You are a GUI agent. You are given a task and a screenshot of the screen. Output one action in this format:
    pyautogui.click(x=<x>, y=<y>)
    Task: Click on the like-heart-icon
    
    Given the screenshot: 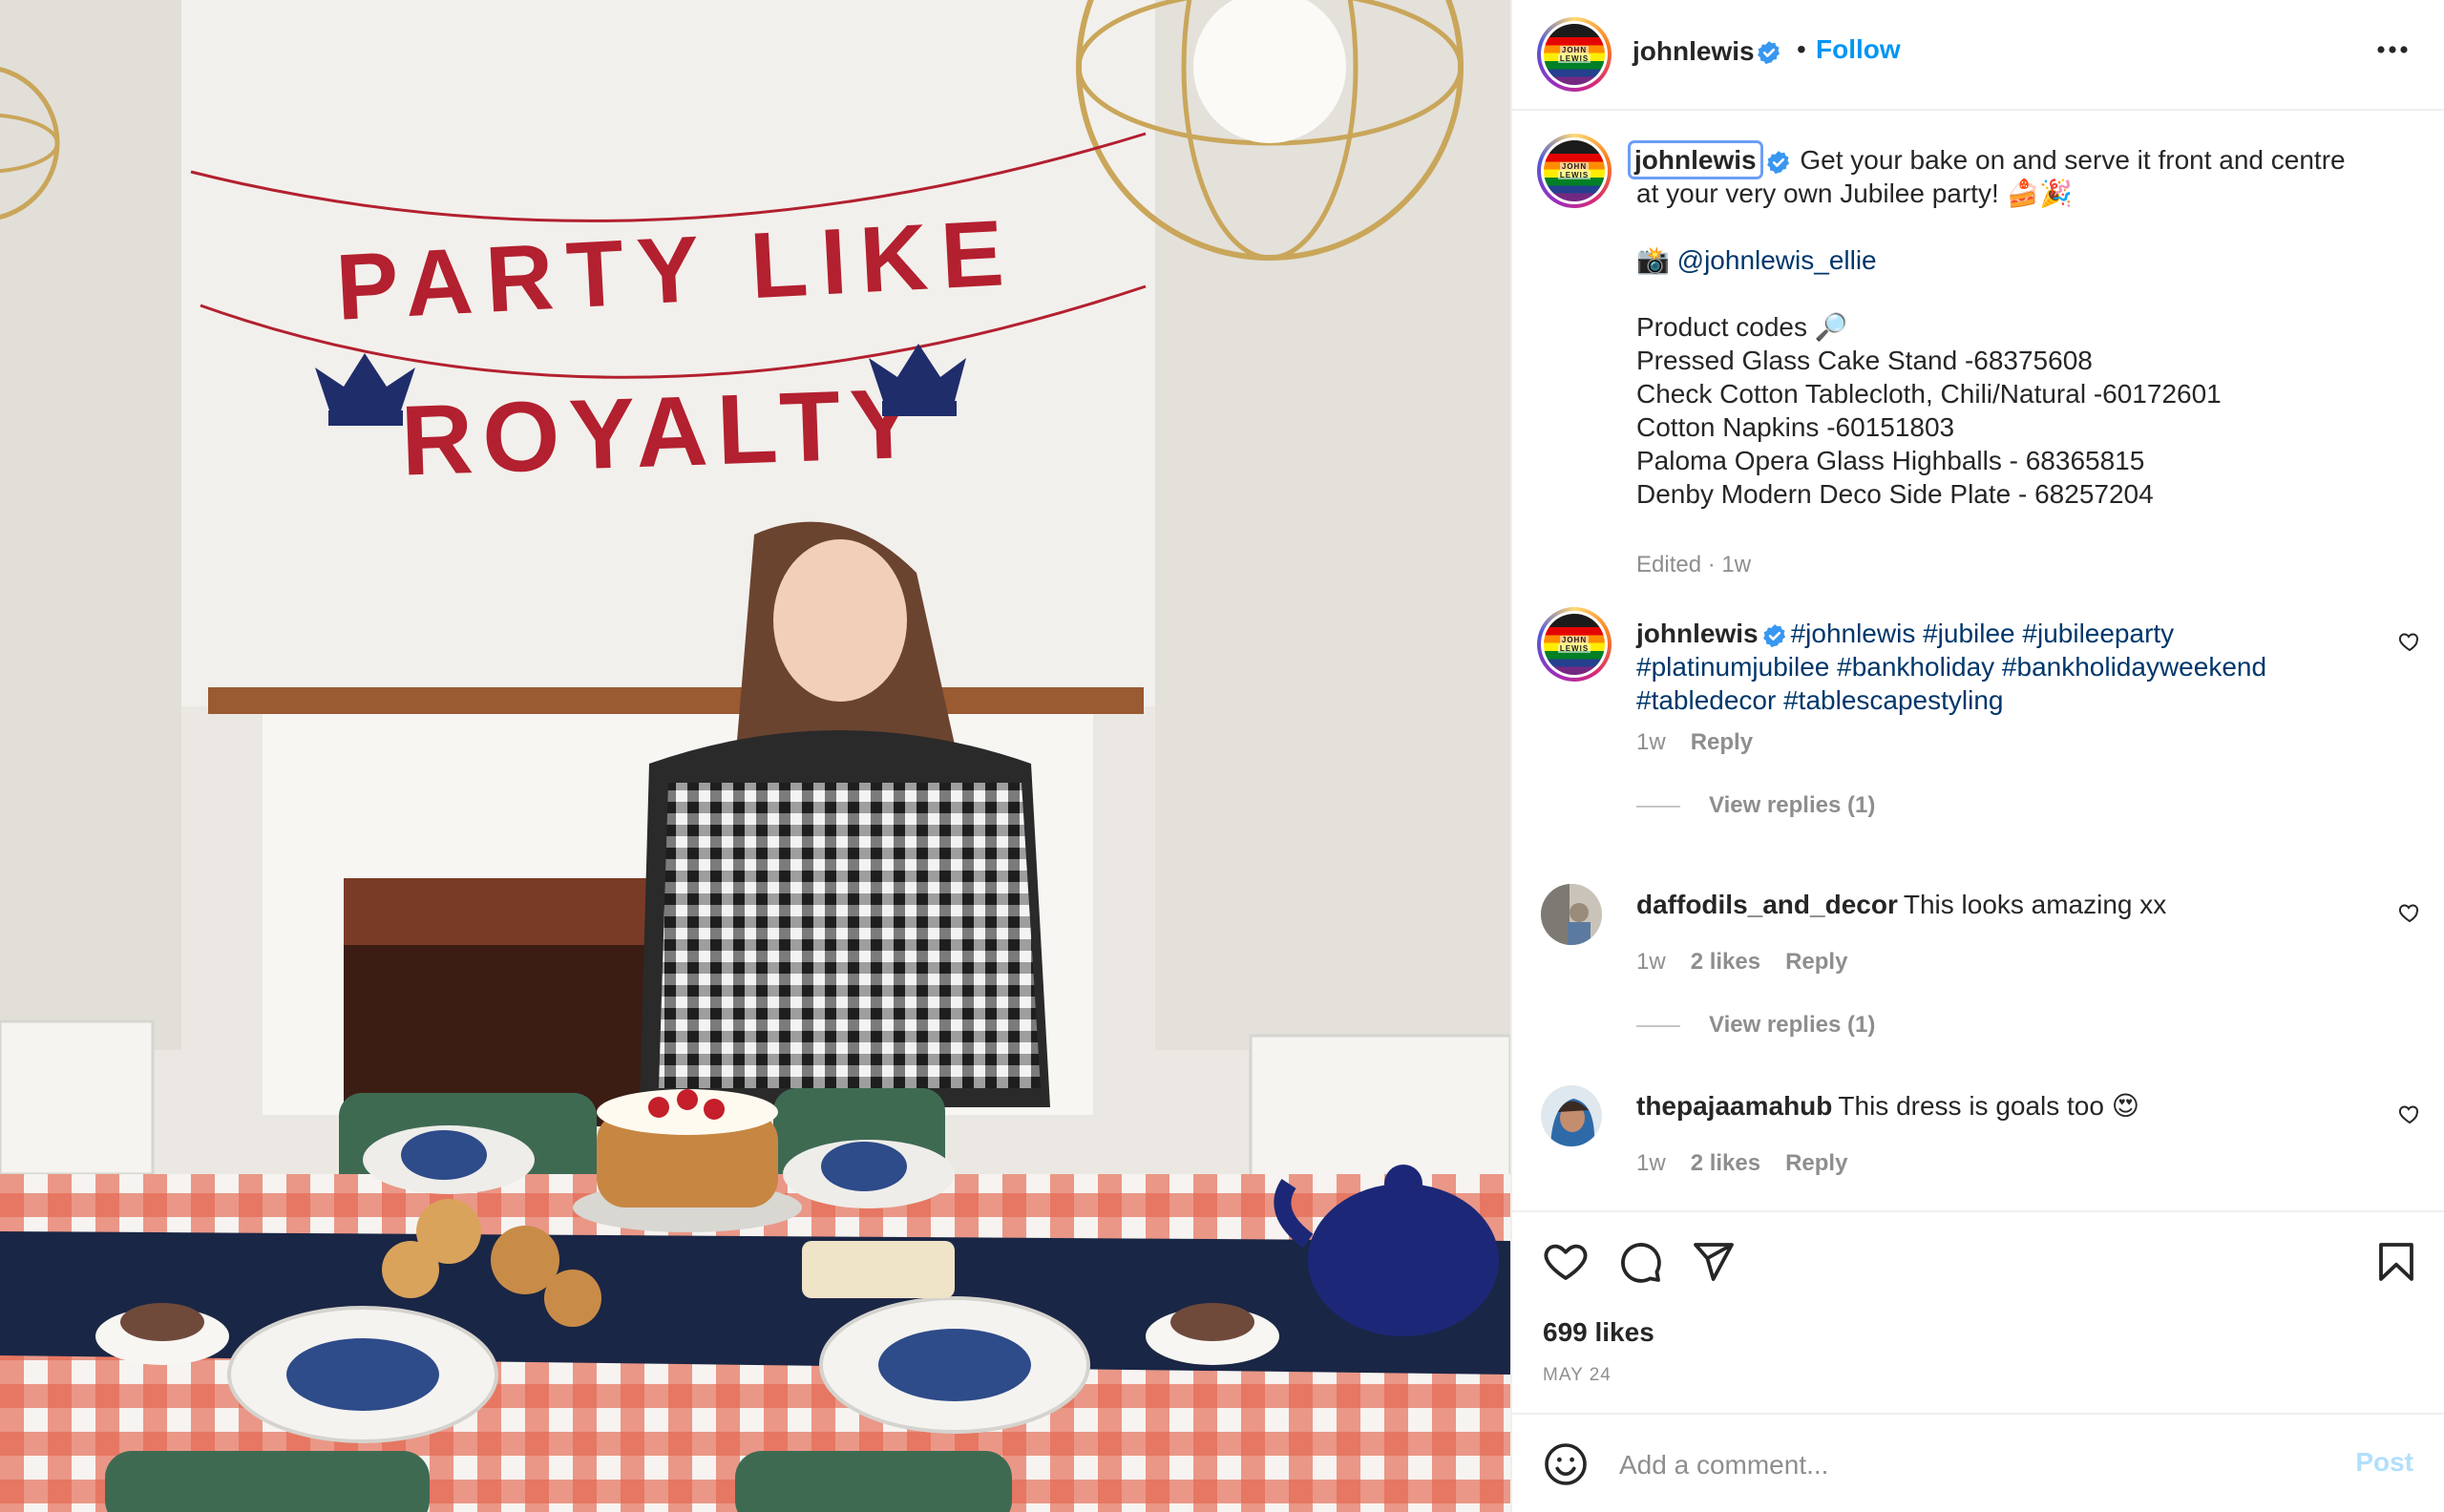 What is the action you would take?
    pyautogui.click(x=1566, y=1262)
    